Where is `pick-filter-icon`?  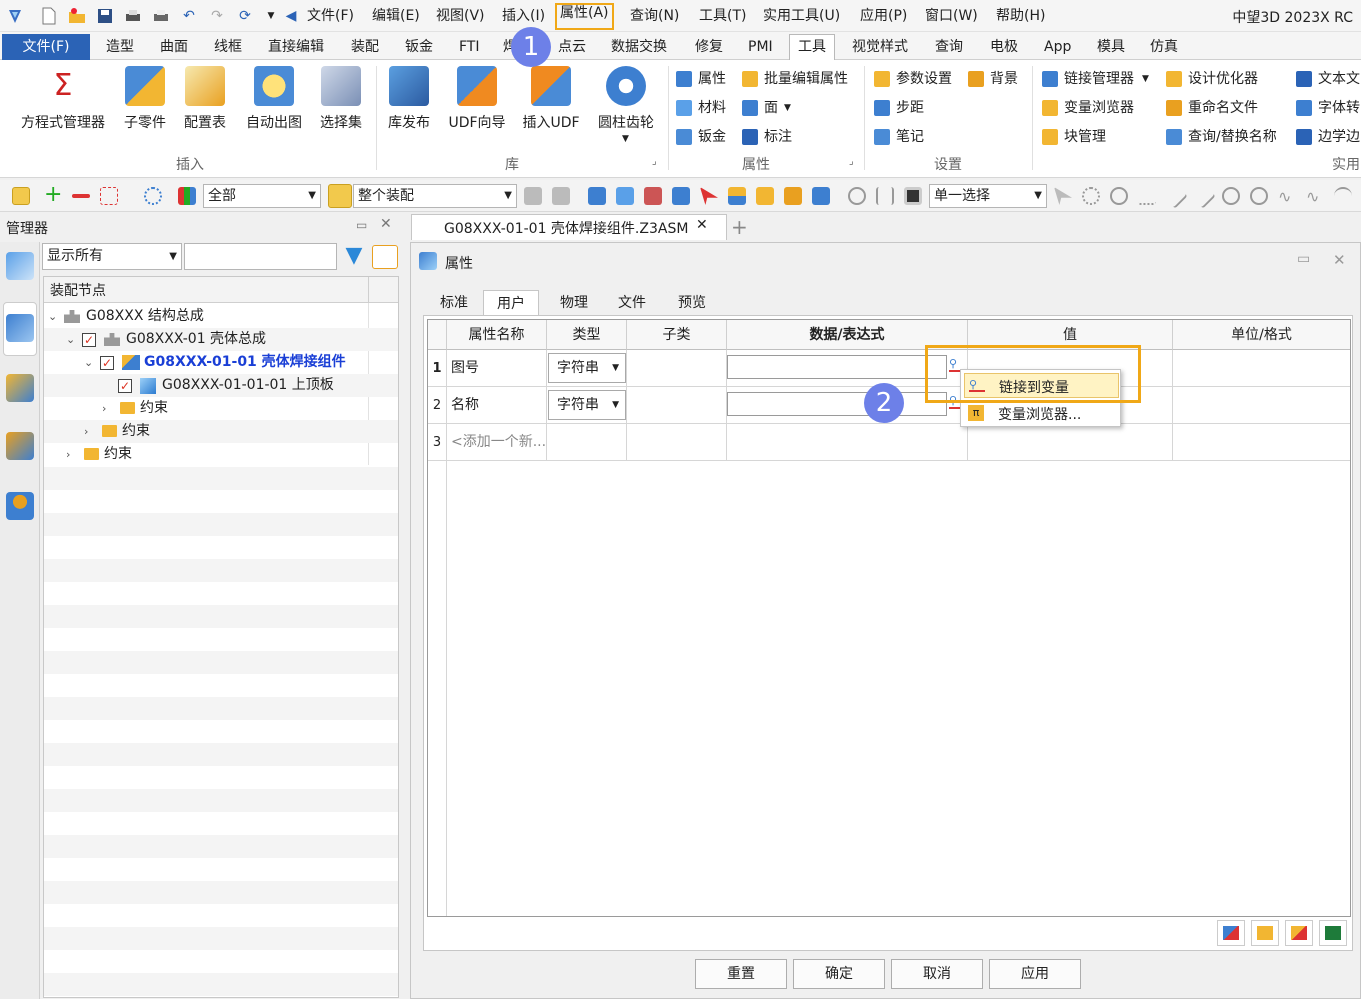
pick-filter-icon is located at coordinates (21, 196).